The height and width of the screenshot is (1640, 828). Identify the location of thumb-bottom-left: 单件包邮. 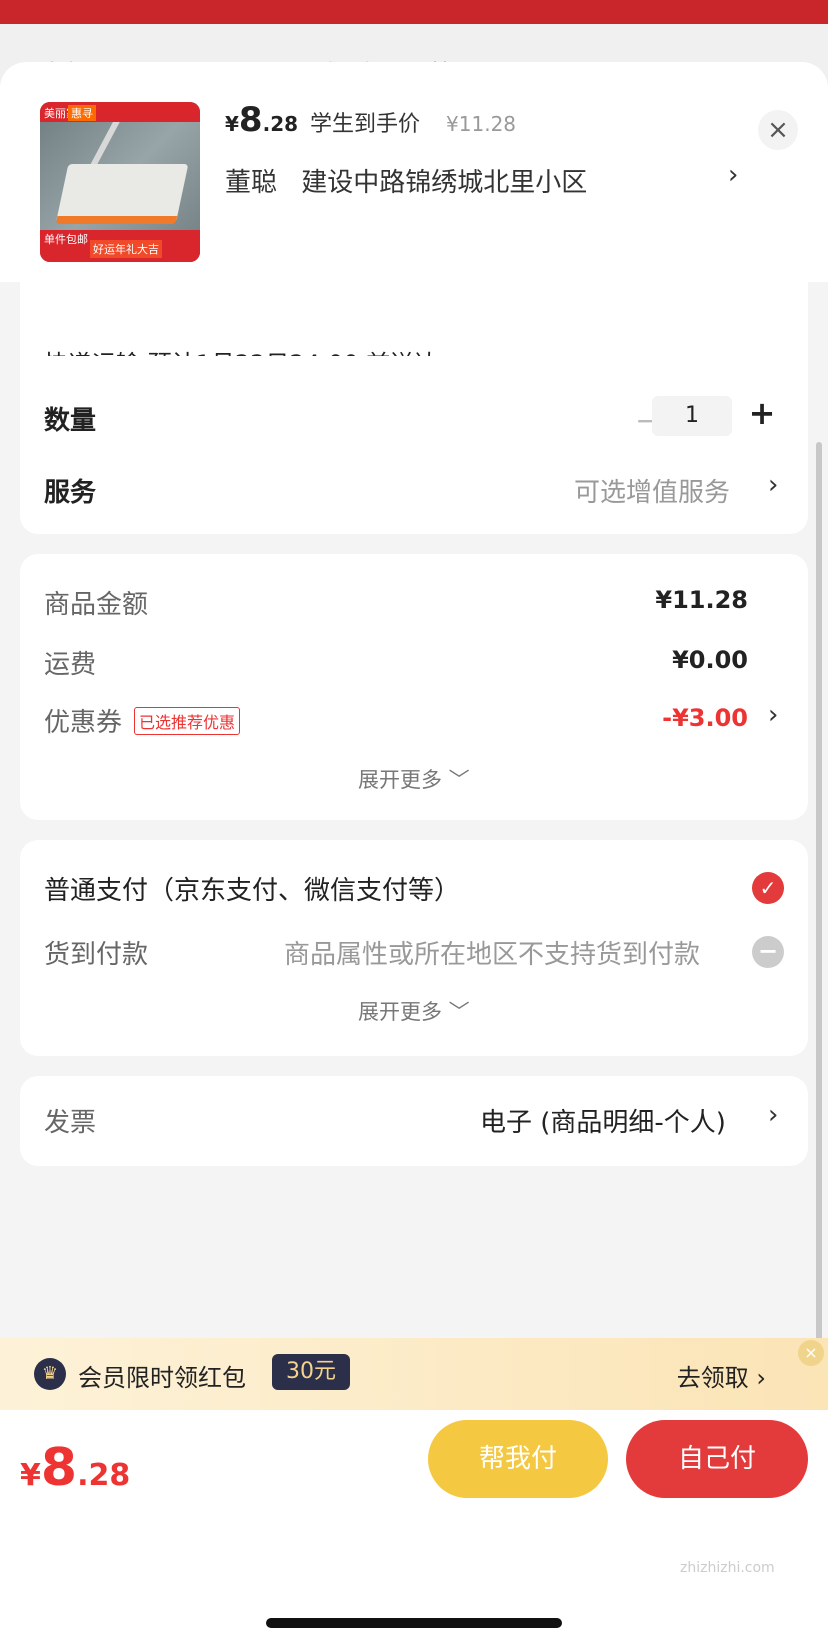
(66, 239).